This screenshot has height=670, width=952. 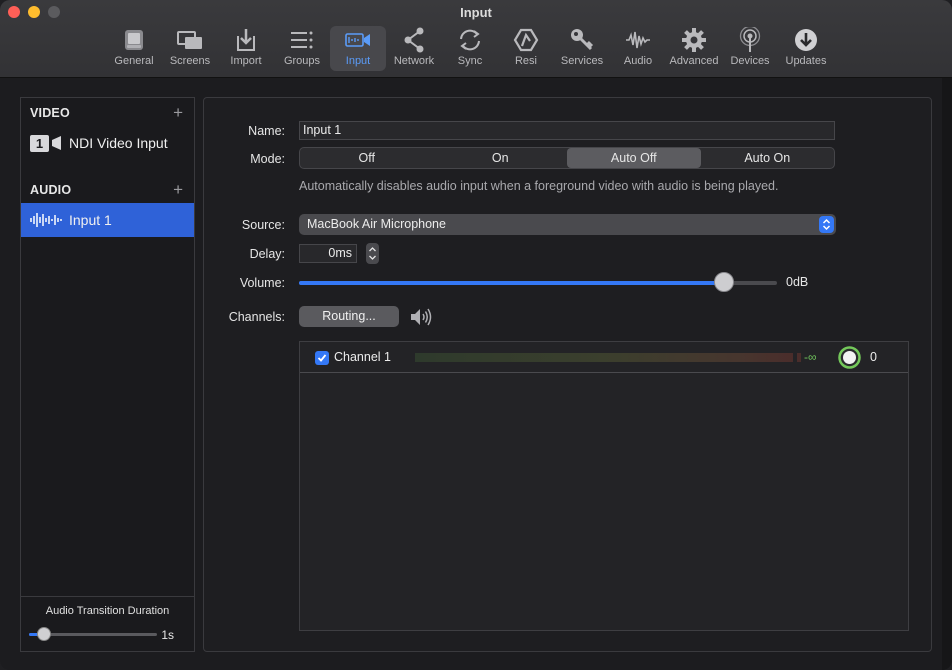 What do you see at coordinates (51, 190) in the screenshot?
I see `audio-section-header: AUDIO` at bounding box center [51, 190].